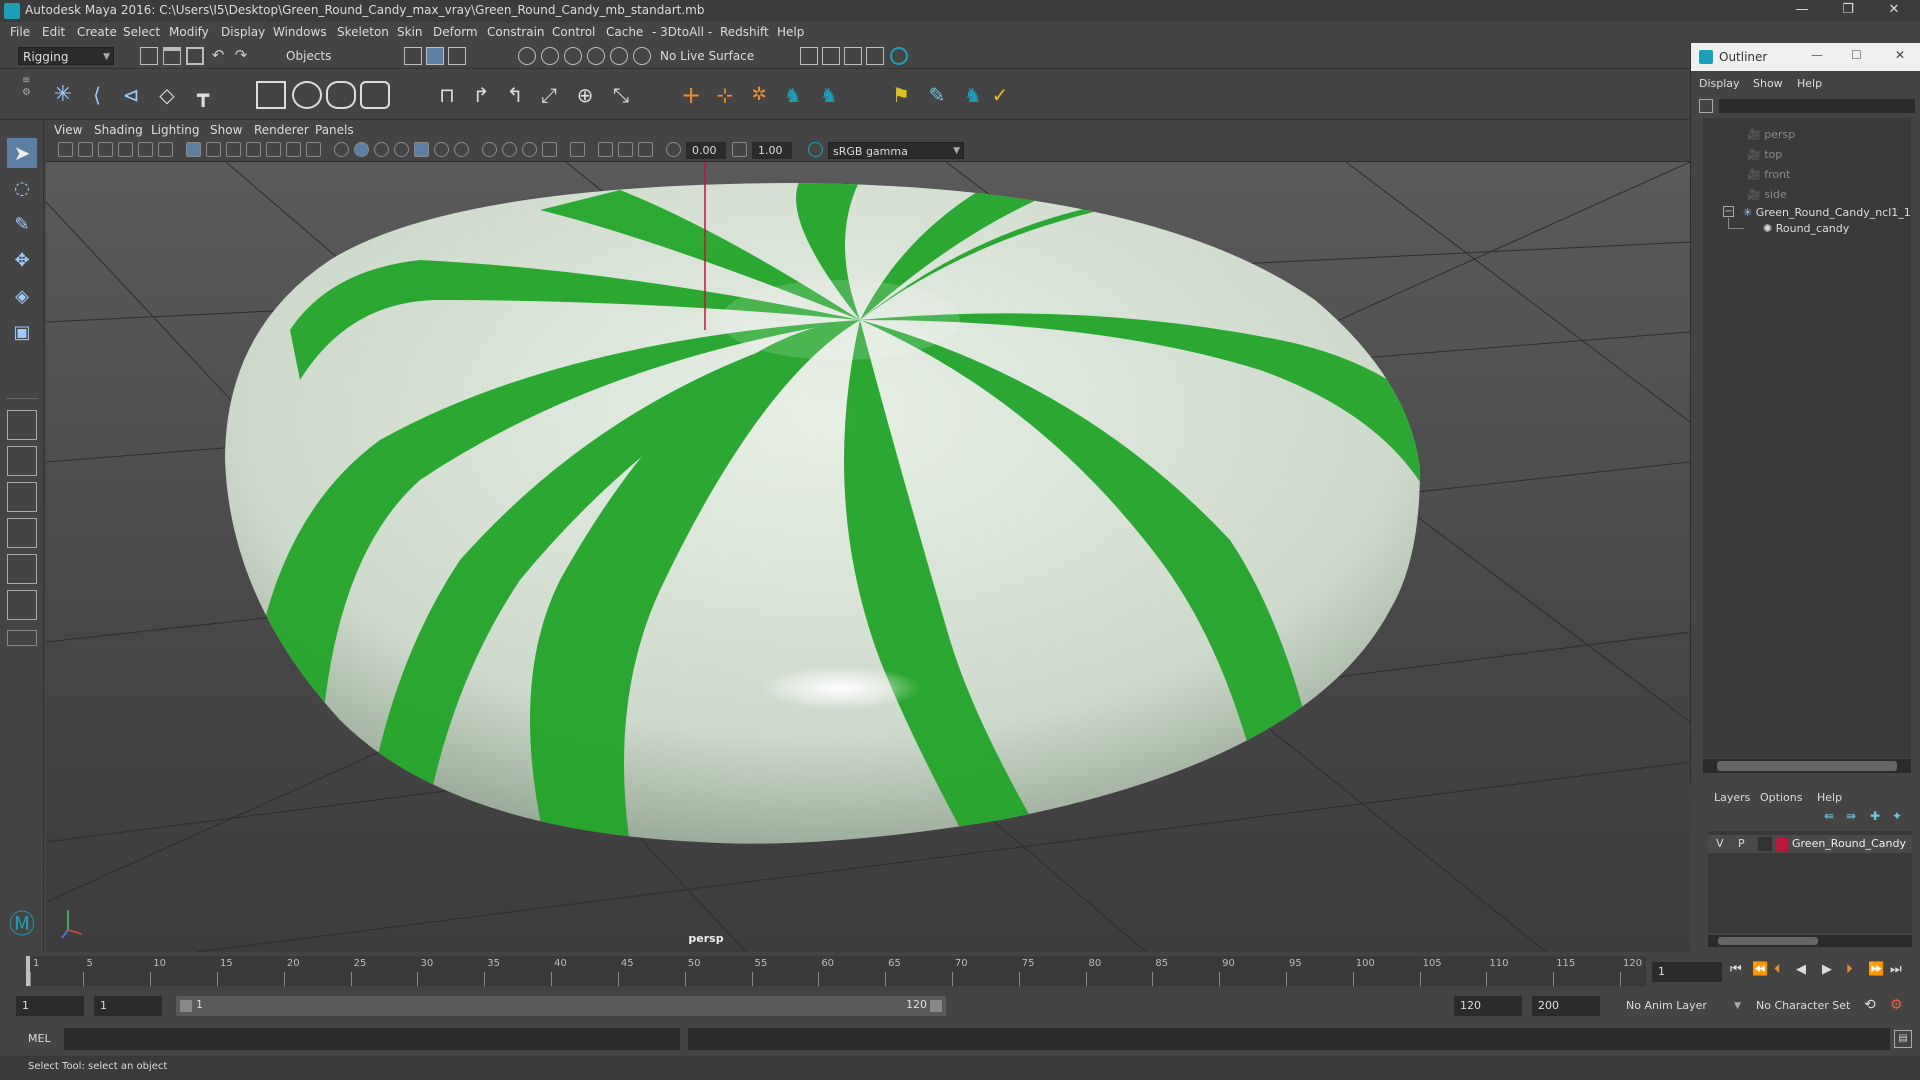 The height and width of the screenshot is (1080, 1920). Describe the element at coordinates (744, 32) in the screenshot. I see `menu-redshift: Redshift` at that location.